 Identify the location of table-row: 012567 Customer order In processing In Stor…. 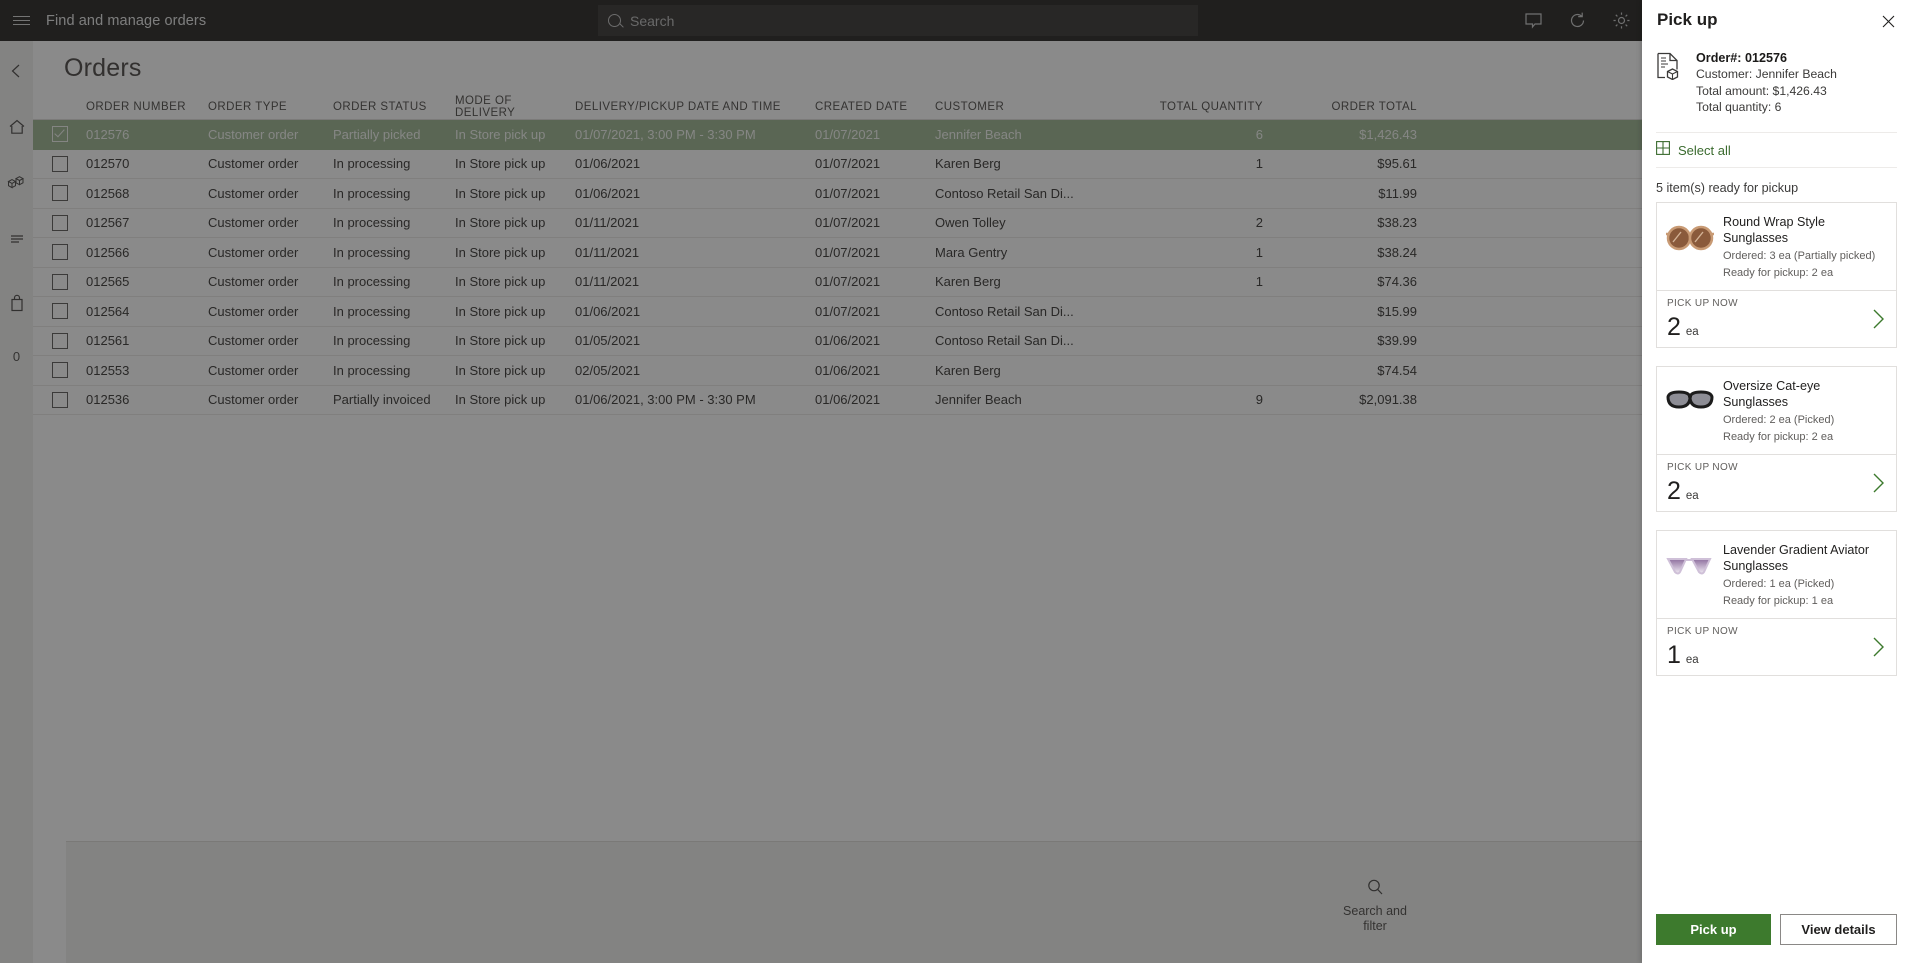
(837, 223).